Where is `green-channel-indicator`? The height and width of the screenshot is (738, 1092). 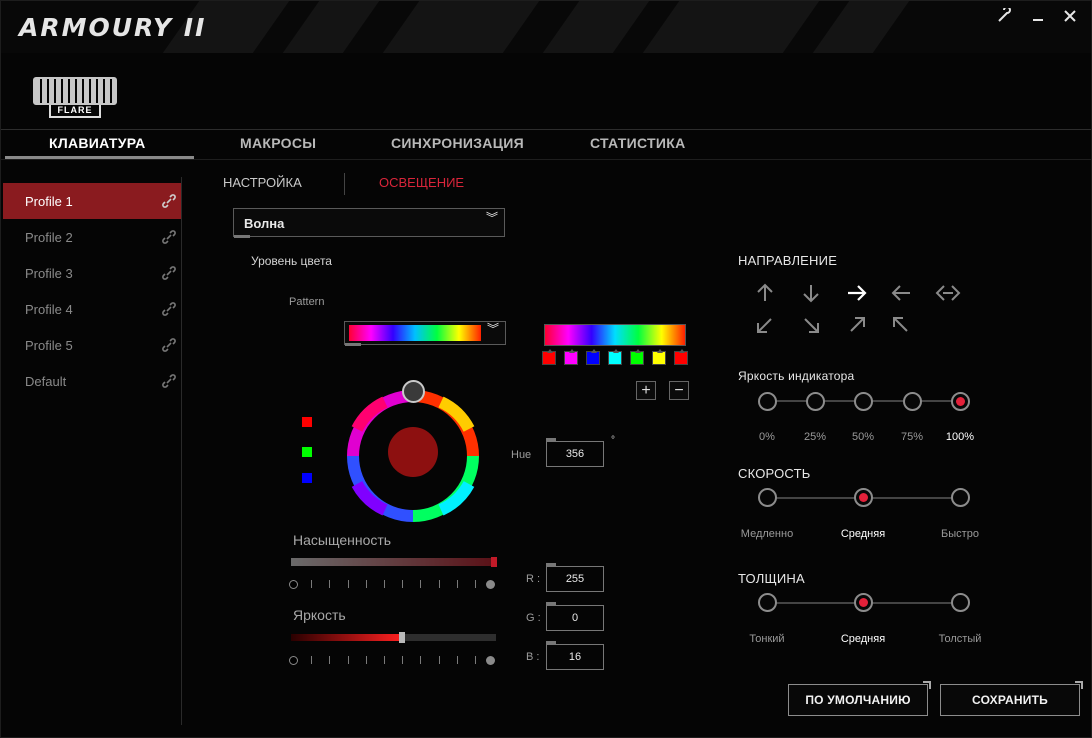 green-channel-indicator is located at coordinates (307, 452).